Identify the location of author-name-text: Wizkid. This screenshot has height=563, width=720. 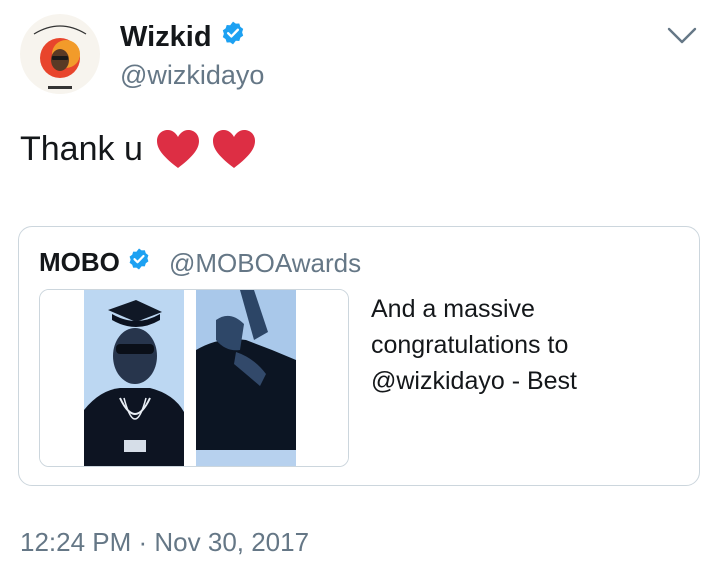
(166, 36).